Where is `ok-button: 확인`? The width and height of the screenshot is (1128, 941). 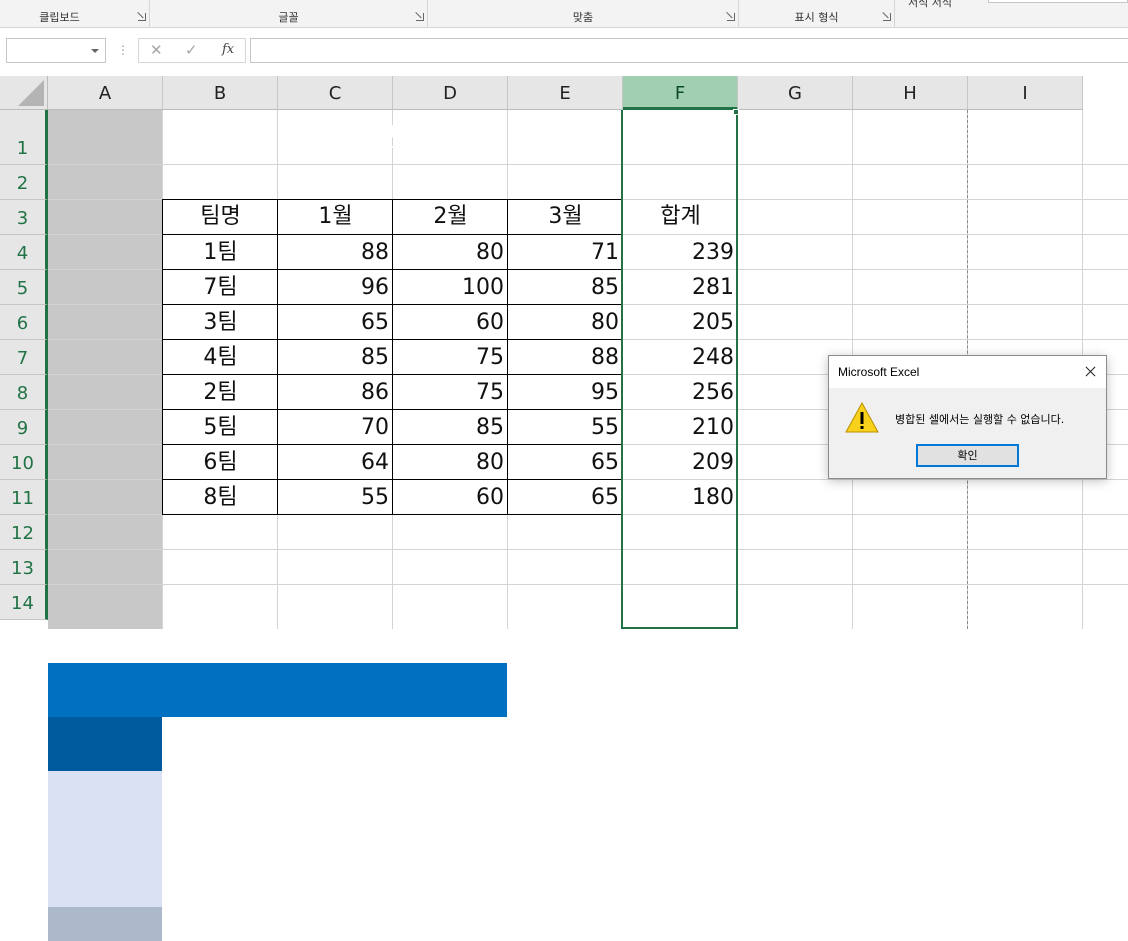 ok-button: 확인 is located at coordinates (967, 455).